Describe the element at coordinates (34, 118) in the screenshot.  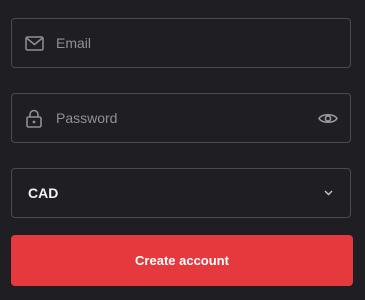
I see `lock-icon` at that location.